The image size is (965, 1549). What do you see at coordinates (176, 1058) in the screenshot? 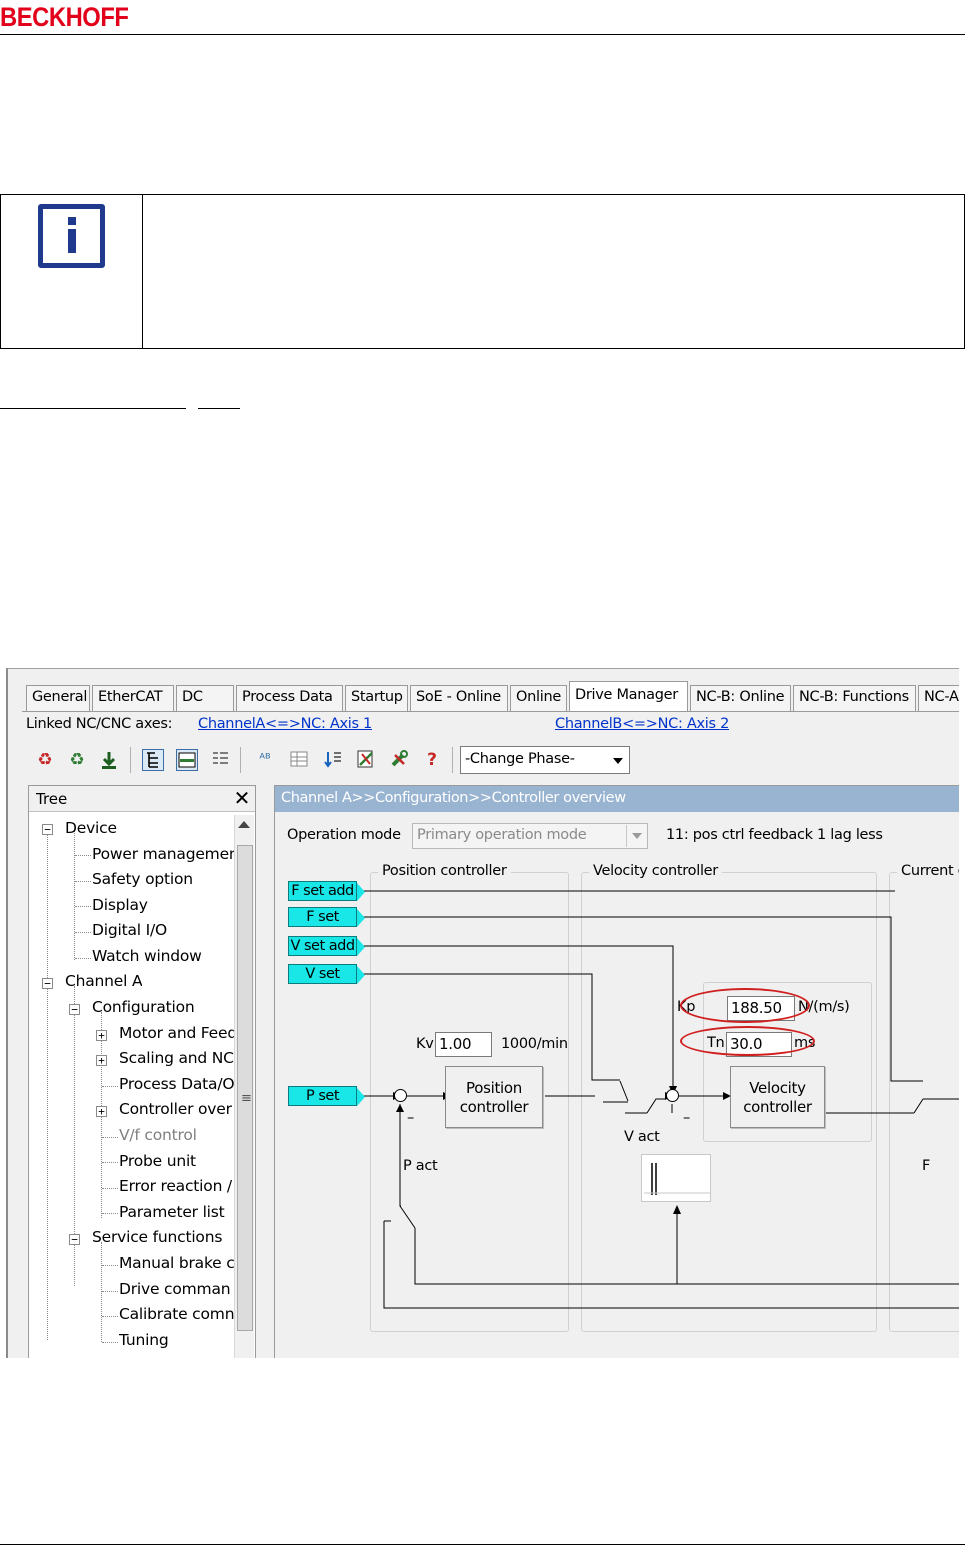
I see `tree-item-scaling-and-nc: Scaling and NC` at bounding box center [176, 1058].